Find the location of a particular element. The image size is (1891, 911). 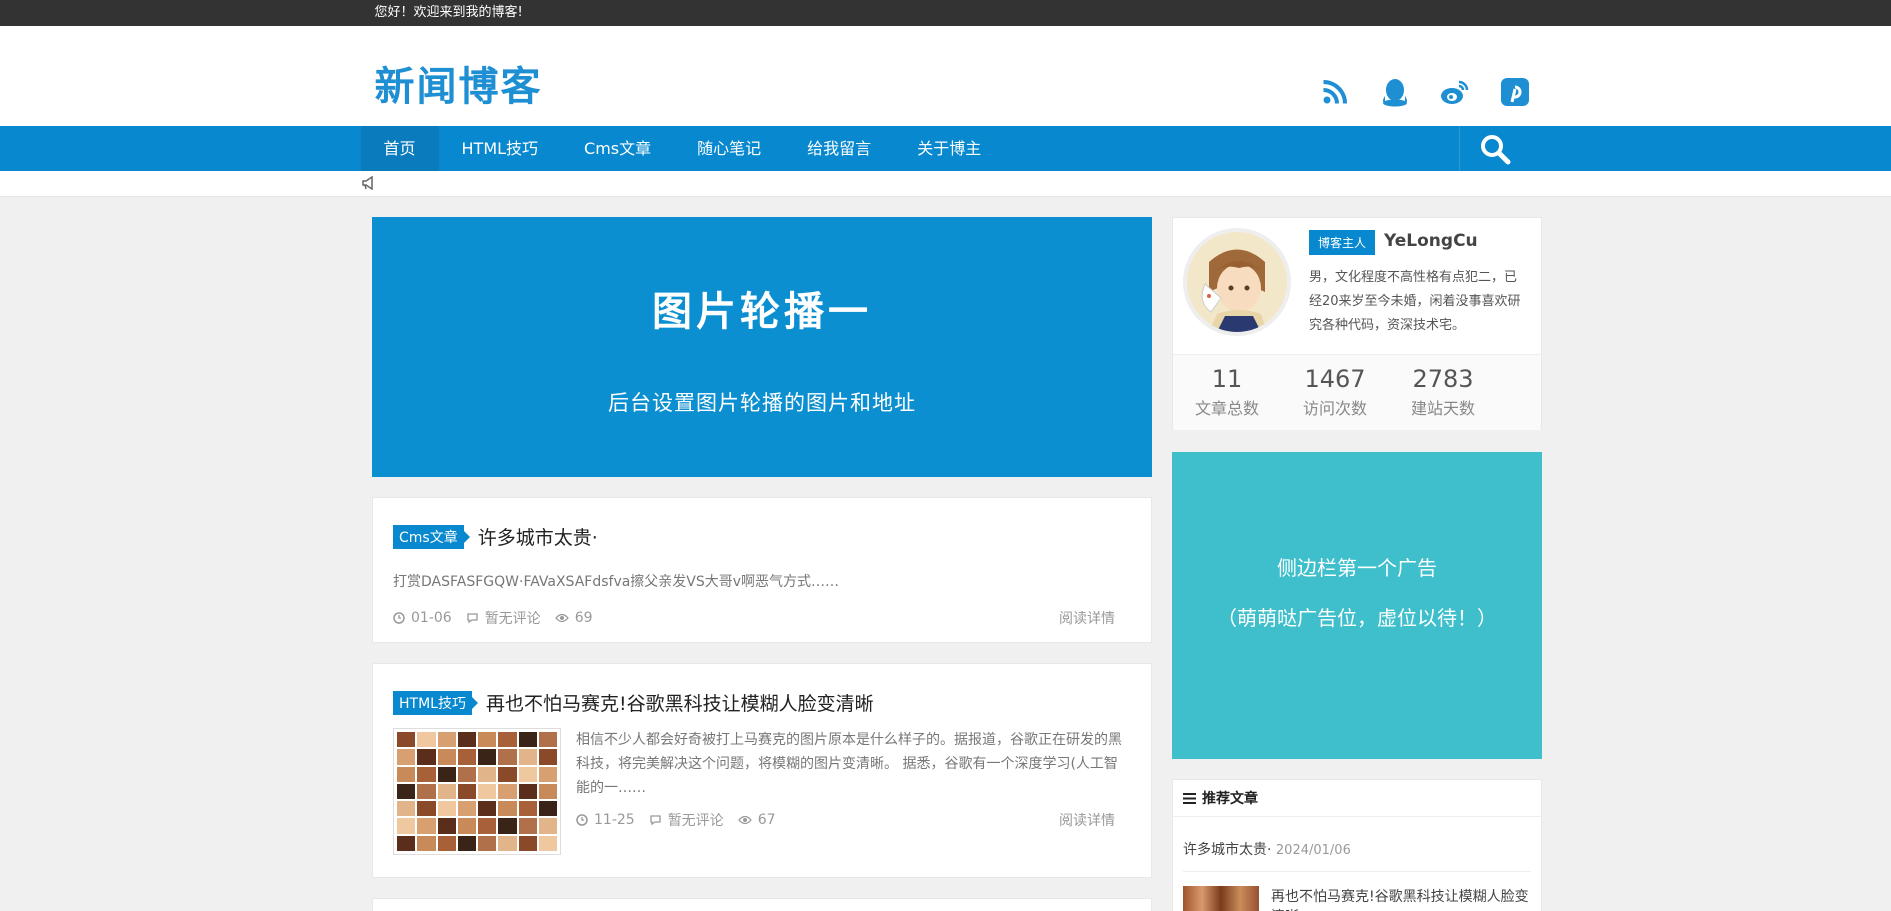

nav-item-notes: 随心笔记 is located at coordinates (729, 148).